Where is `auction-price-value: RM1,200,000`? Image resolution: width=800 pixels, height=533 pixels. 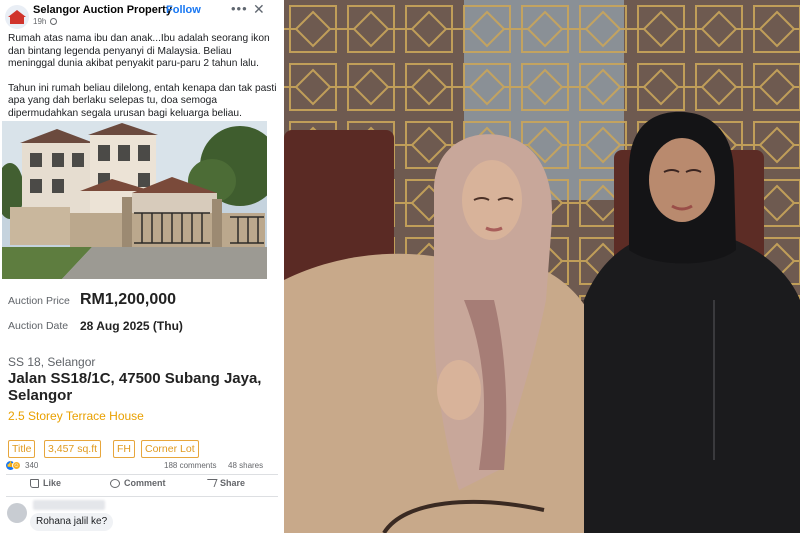
auction-price-value: RM1,200,000 is located at coordinates (128, 299).